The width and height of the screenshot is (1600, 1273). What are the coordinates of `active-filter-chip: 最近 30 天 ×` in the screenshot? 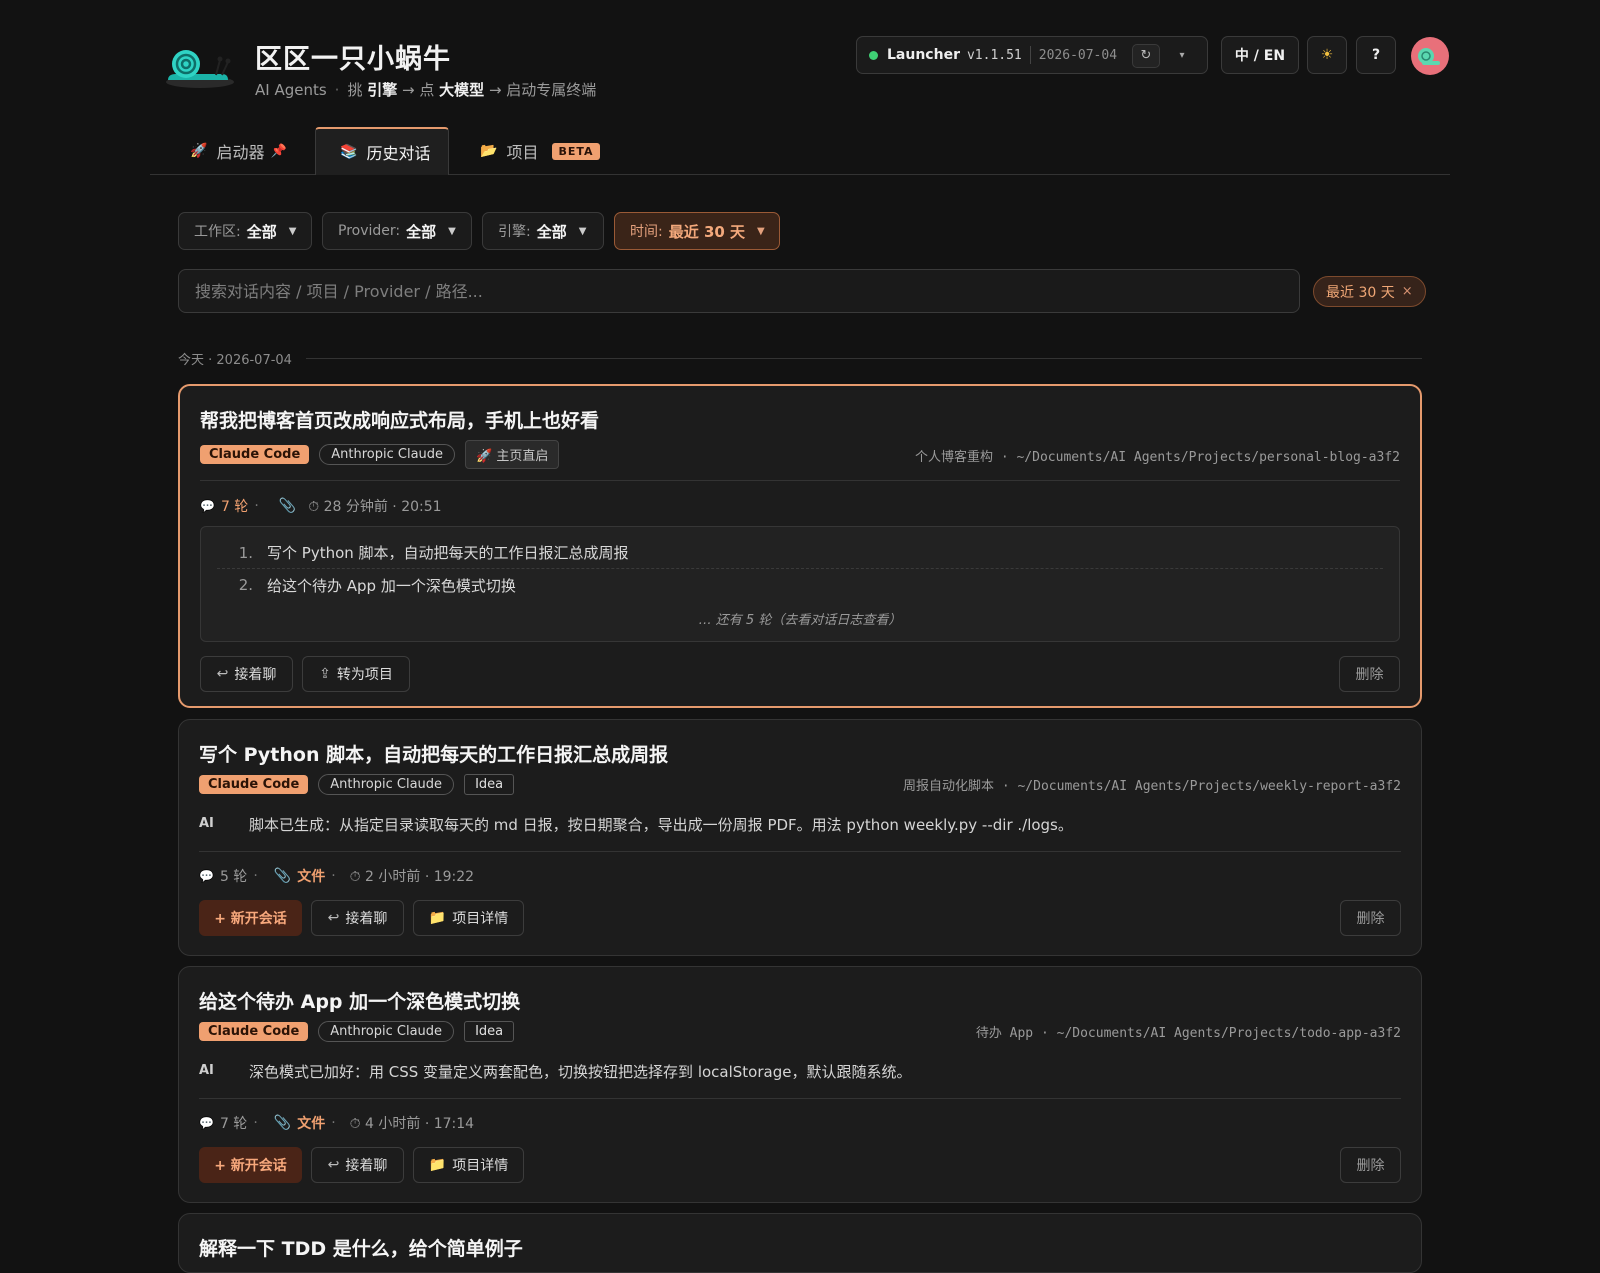 It's located at (1369, 291).